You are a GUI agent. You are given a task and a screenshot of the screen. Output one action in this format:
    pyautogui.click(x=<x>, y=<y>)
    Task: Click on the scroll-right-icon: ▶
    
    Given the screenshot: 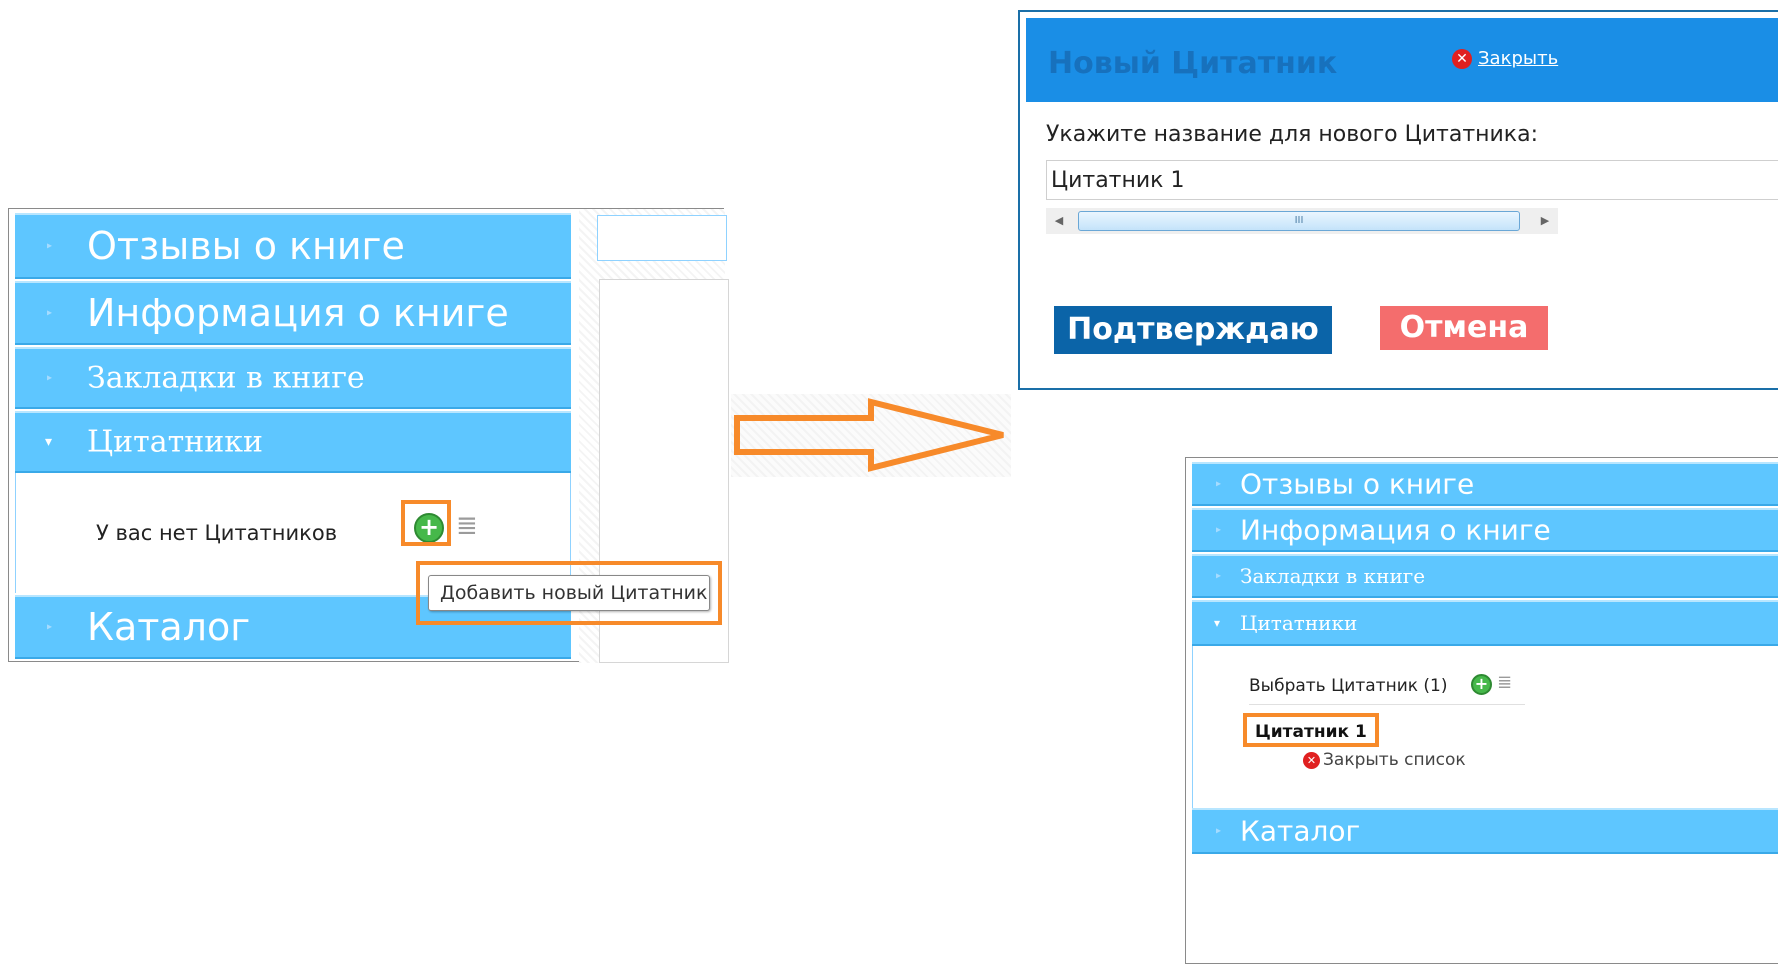 What is the action you would take?
    pyautogui.click(x=1545, y=221)
    